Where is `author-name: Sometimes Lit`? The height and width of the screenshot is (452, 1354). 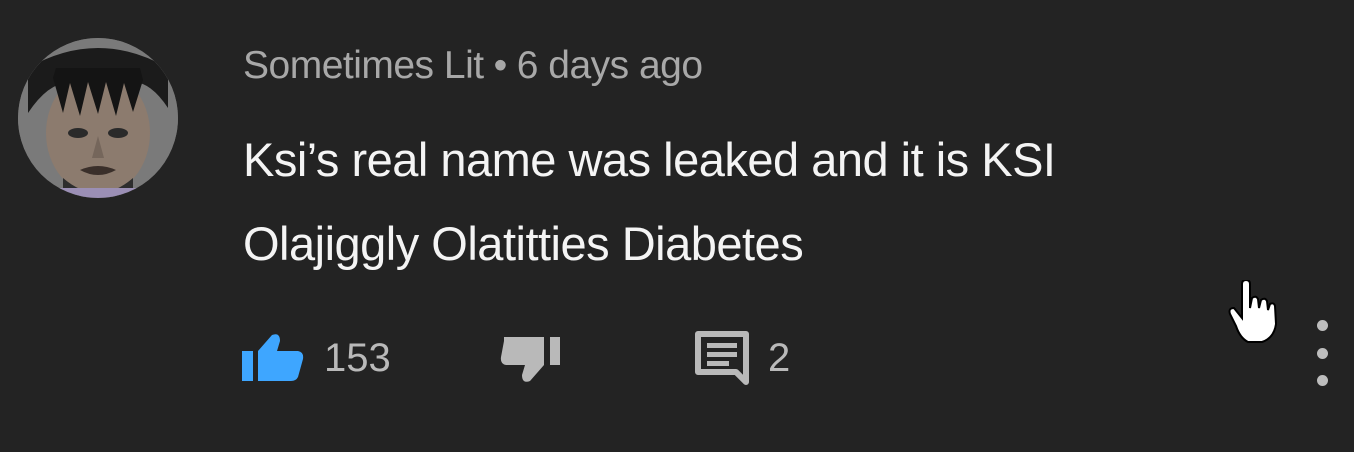
author-name: Sometimes Lit is located at coordinates (363, 65).